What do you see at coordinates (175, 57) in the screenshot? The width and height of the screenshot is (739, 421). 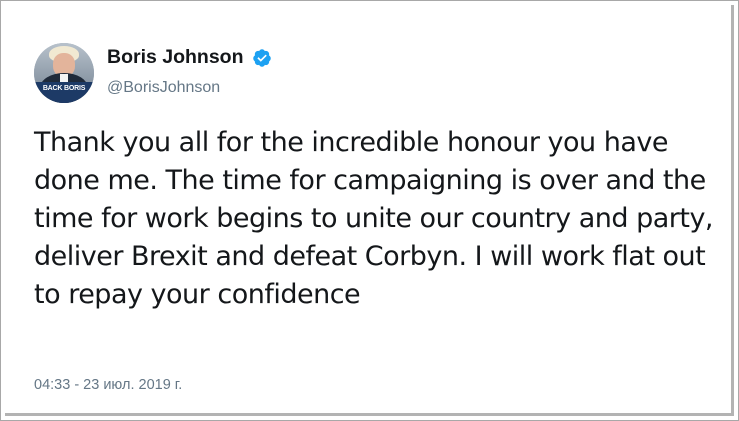 I see `display-name: Boris Johnson` at bounding box center [175, 57].